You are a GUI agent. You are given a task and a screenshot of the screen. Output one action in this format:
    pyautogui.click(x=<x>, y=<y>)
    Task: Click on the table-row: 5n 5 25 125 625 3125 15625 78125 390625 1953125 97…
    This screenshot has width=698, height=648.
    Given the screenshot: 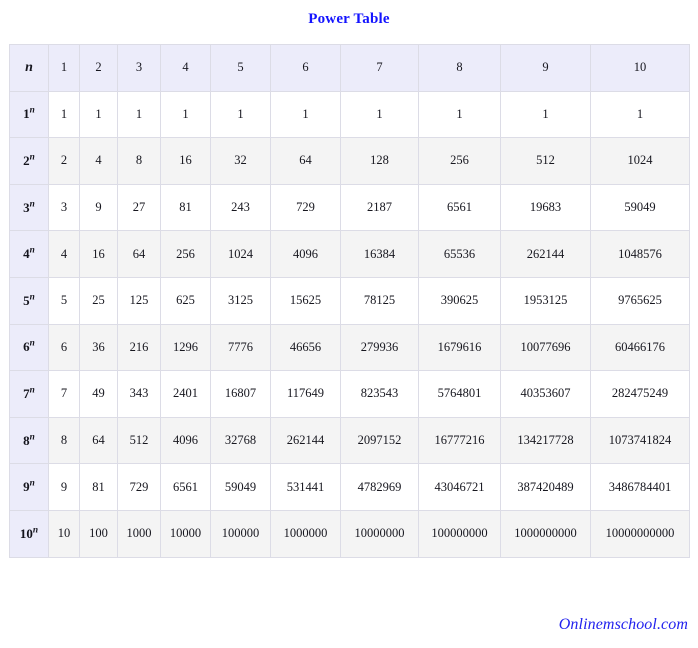 What is the action you would take?
    pyautogui.click(x=349, y=300)
    